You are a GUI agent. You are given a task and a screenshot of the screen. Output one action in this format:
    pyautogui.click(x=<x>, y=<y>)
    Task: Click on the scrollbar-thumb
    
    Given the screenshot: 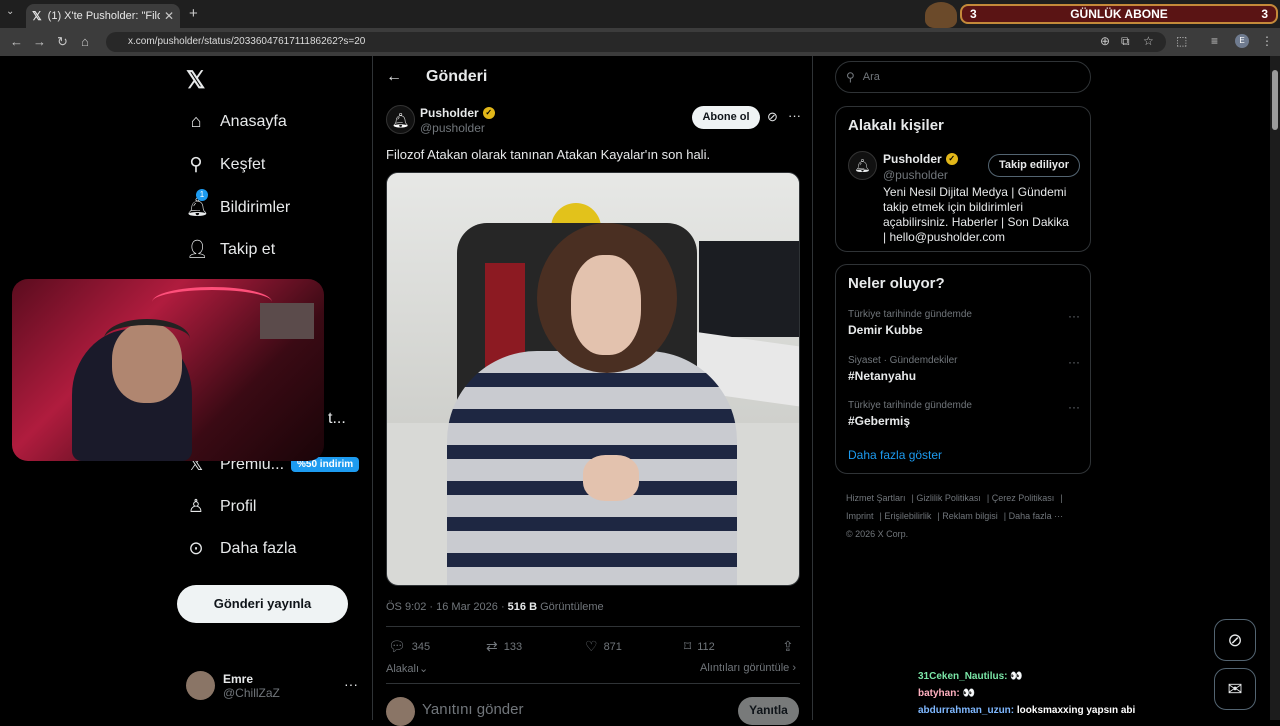 What is the action you would take?
    pyautogui.click(x=1275, y=100)
    